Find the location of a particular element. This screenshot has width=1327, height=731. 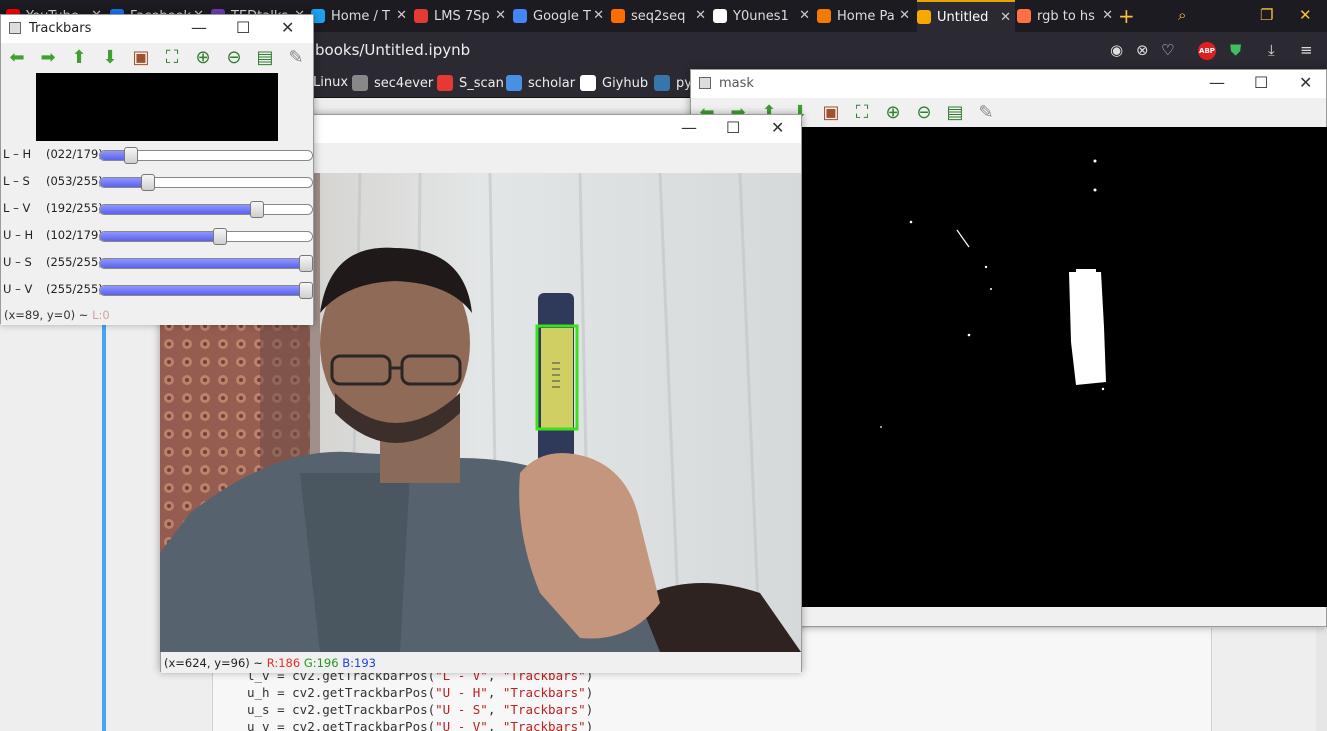

bookmark-icon is located at coordinates (662, 83).